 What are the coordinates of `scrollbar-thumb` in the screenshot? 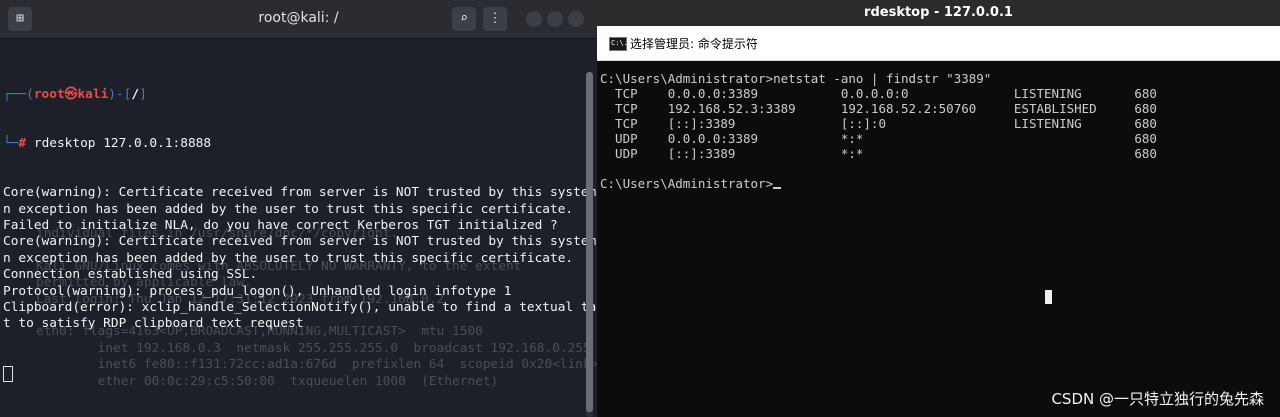 It's located at (589, 242).